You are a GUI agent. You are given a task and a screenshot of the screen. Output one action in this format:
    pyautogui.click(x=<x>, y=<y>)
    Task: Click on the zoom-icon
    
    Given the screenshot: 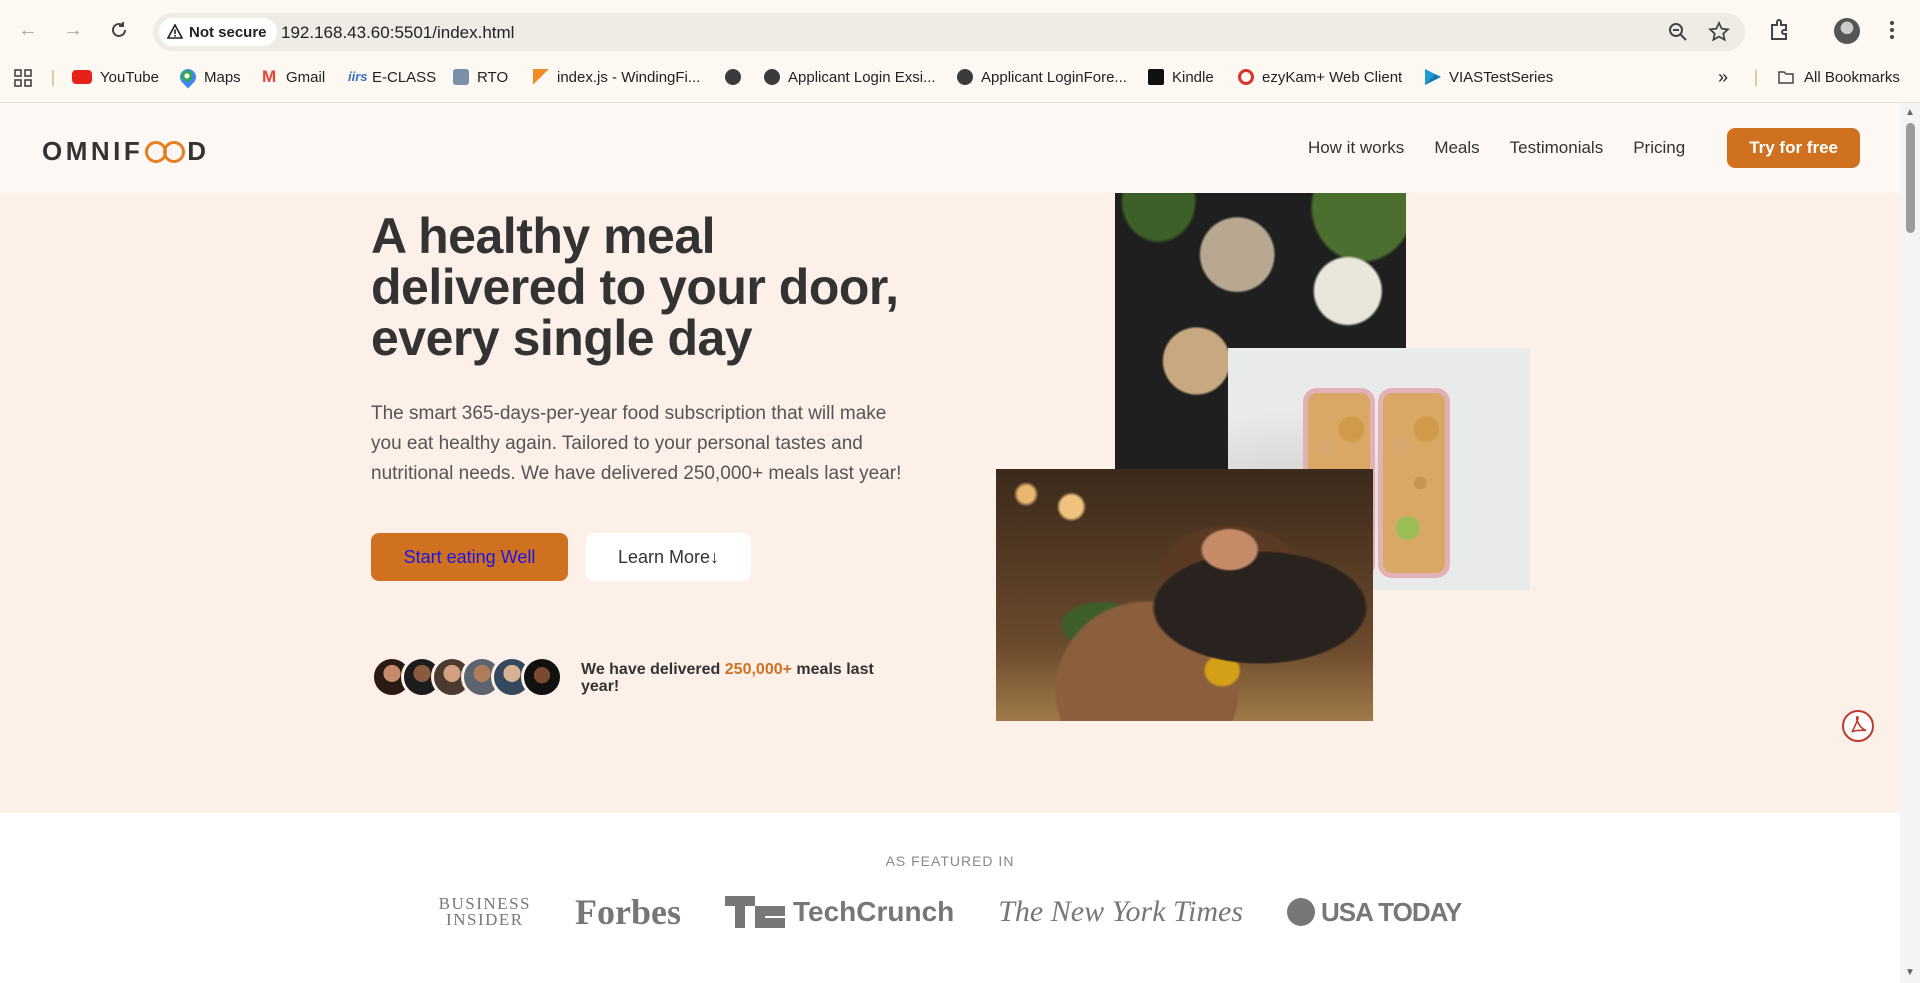 What is the action you would take?
    pyautogui.click(x=1678, y=32)
    